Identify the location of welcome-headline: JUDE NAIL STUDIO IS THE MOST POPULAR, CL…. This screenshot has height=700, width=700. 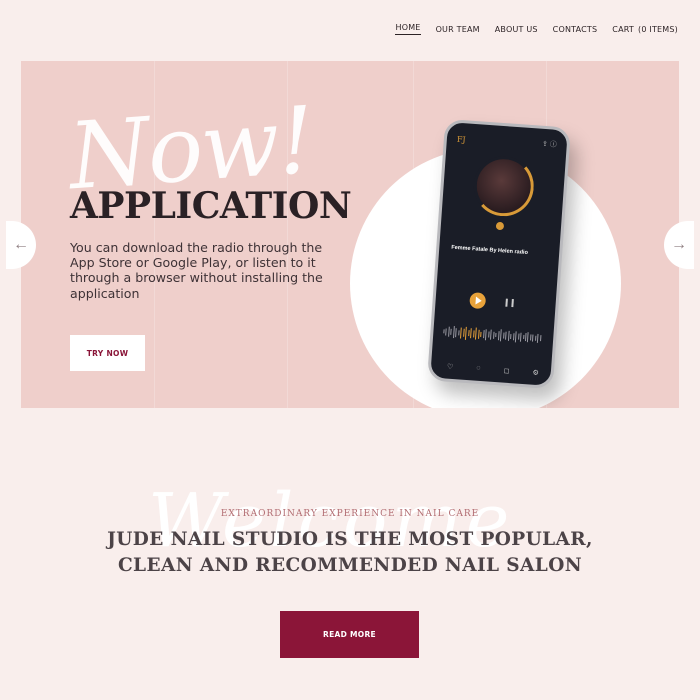
(350, 553).